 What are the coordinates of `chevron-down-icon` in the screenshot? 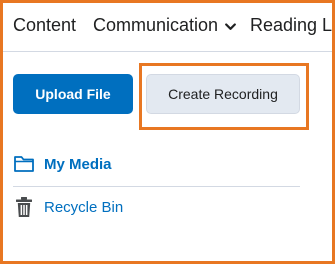 It's located at (230, 25).